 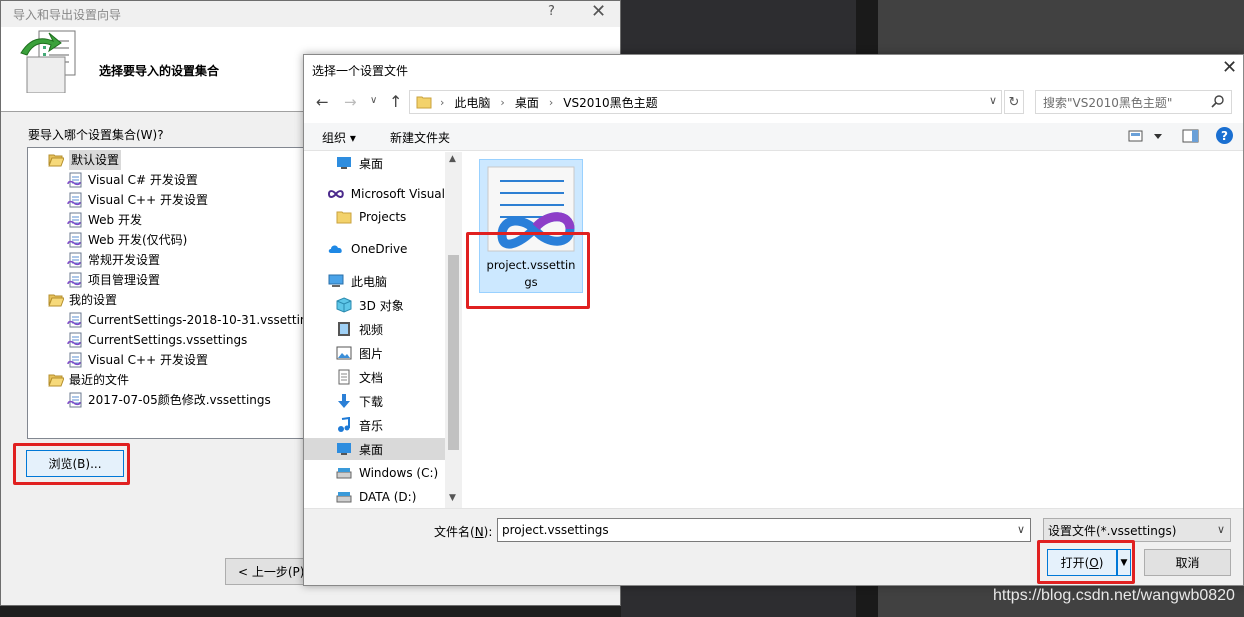 What do you see at coordinates (360, 71) in the screenshot?
I see `dialog-title: 选择一个设置文件` at bounding box center [360, 71].